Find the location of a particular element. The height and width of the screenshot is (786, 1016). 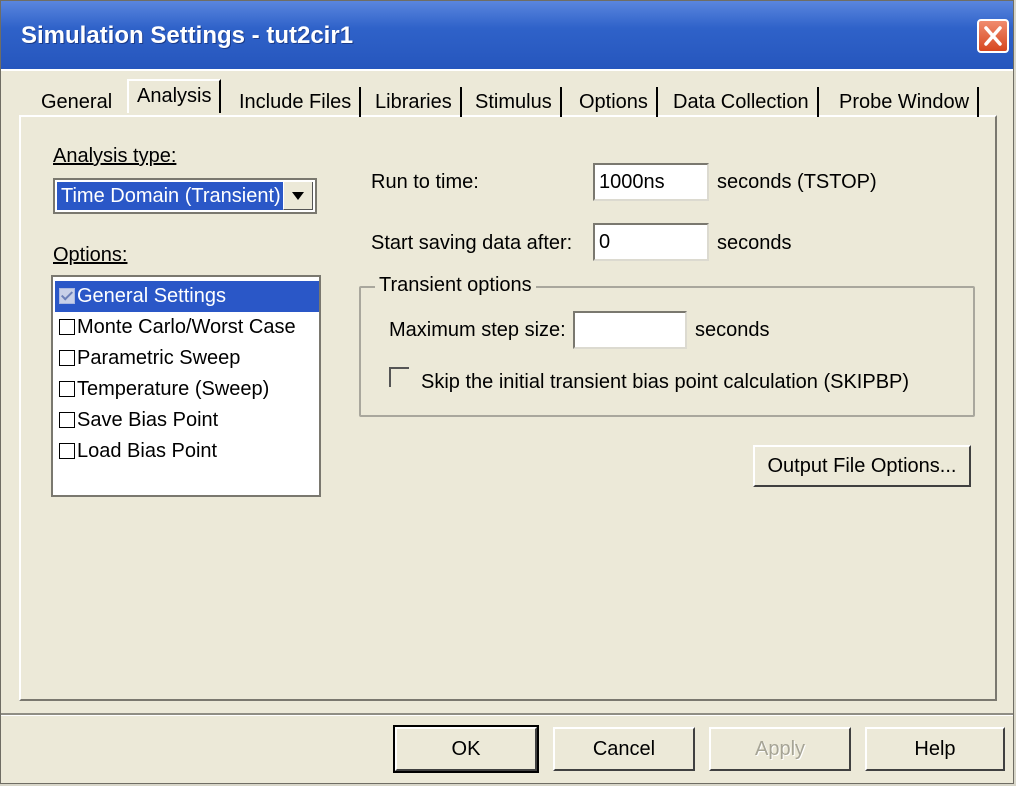

option-label: Save Bias Point is located at coordinates (148, 420).